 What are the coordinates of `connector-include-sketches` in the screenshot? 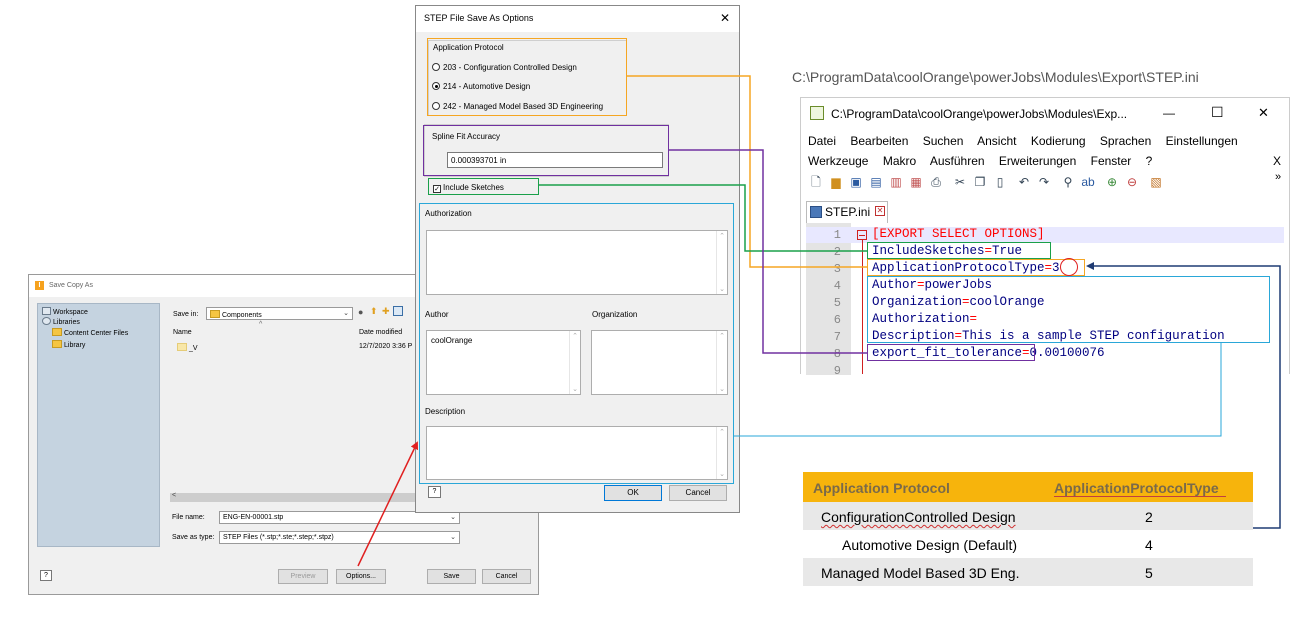 It's located at (703, 218).